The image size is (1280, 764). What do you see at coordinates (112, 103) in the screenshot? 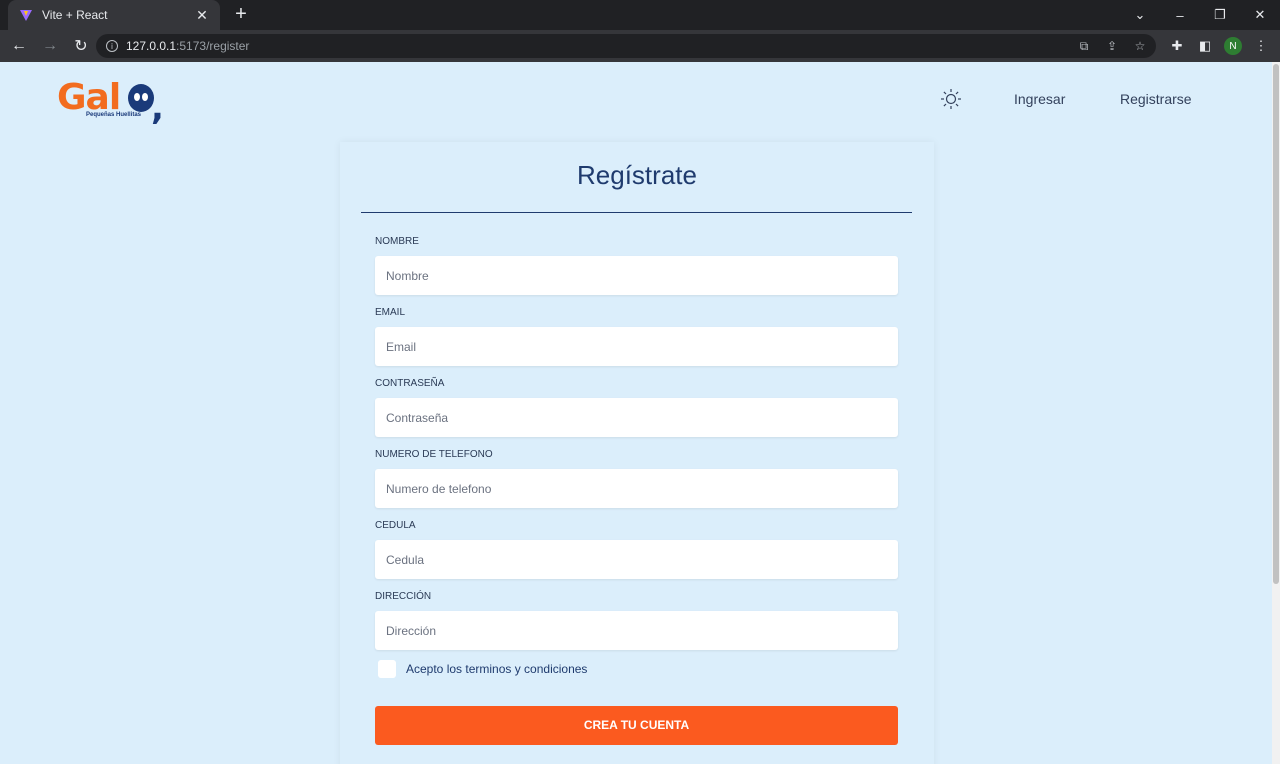
I see `logo: Gal , Pequeñas Huellitas` at bounding box center [112, 103].